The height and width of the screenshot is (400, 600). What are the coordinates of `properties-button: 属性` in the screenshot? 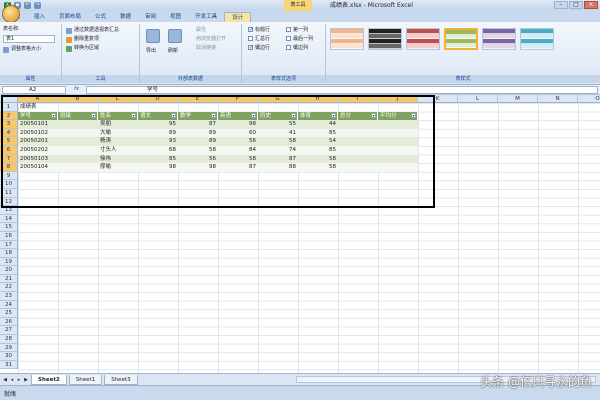 It's located at (201, 30).